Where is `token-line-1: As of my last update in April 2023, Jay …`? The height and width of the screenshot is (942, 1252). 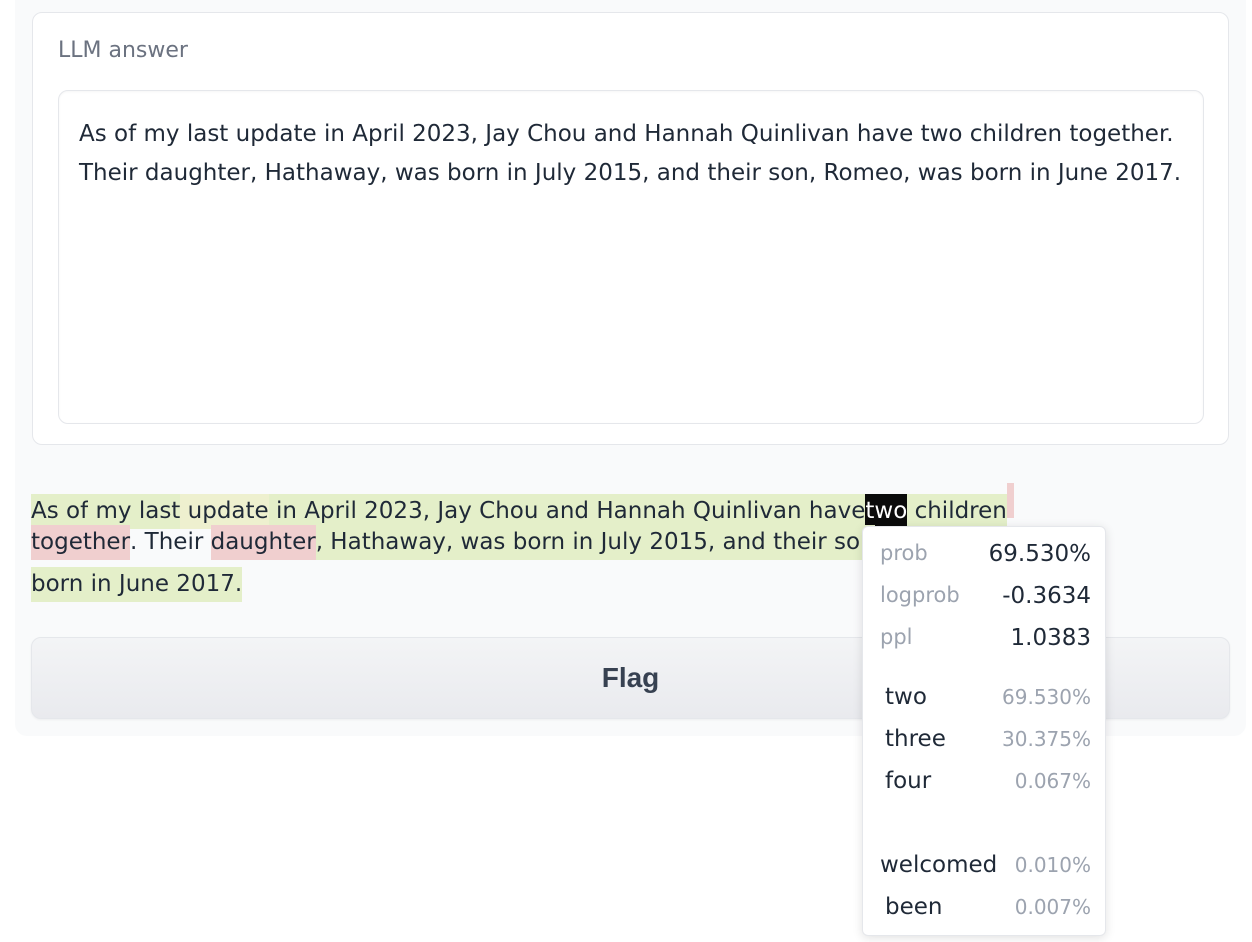
token-line-1: As of my last update in April 2023, Jay … is located at coordinates (522, 506).